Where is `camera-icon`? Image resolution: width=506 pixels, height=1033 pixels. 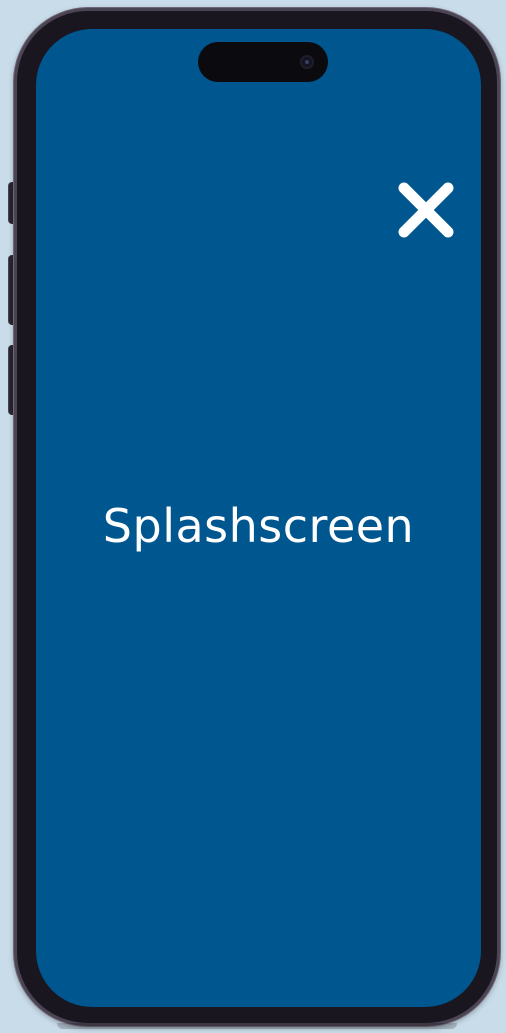 camera-icon is located at coordinates (307, 62).